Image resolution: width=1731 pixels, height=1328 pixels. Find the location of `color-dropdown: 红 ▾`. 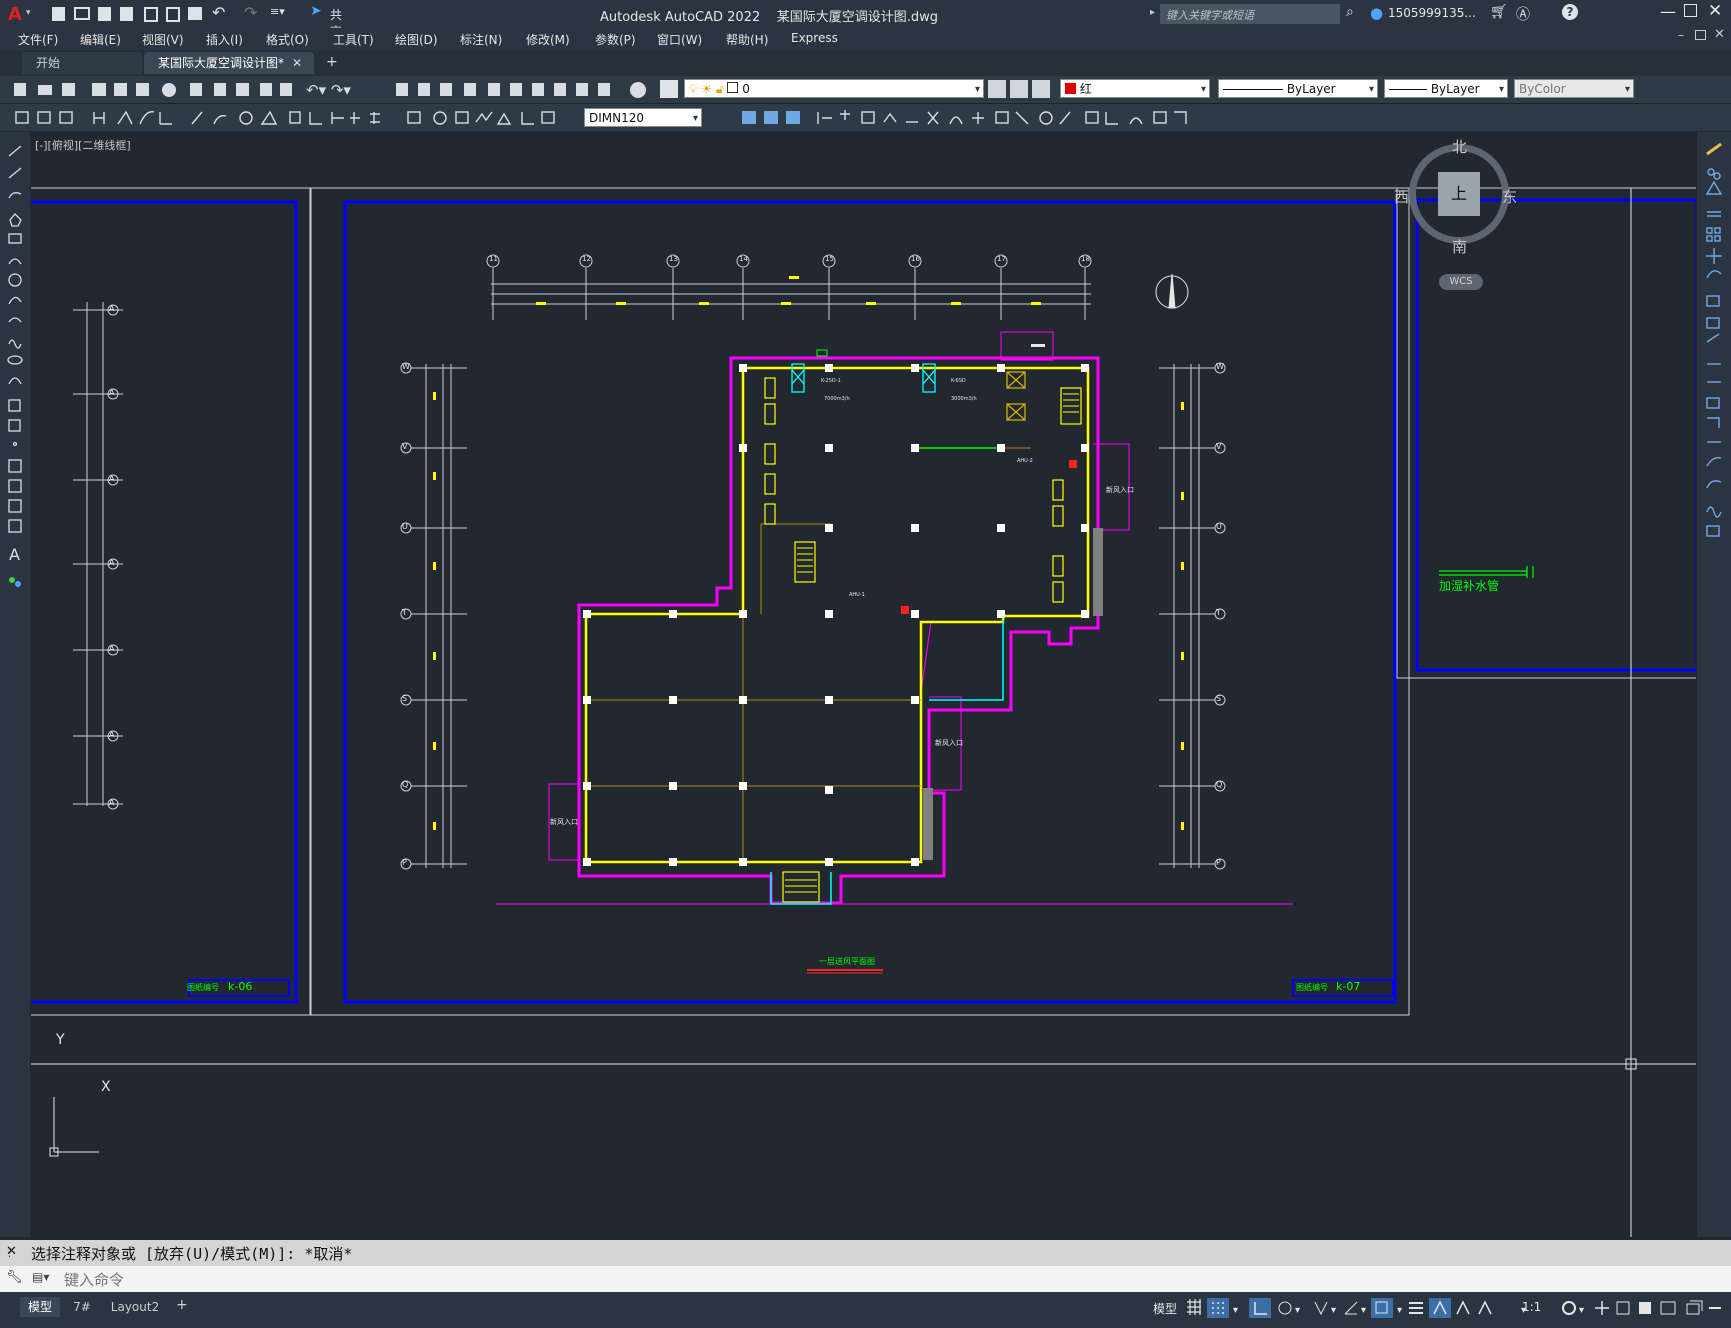

color-dropdown: 红 ▾ is located at coordinates (1135, 88).